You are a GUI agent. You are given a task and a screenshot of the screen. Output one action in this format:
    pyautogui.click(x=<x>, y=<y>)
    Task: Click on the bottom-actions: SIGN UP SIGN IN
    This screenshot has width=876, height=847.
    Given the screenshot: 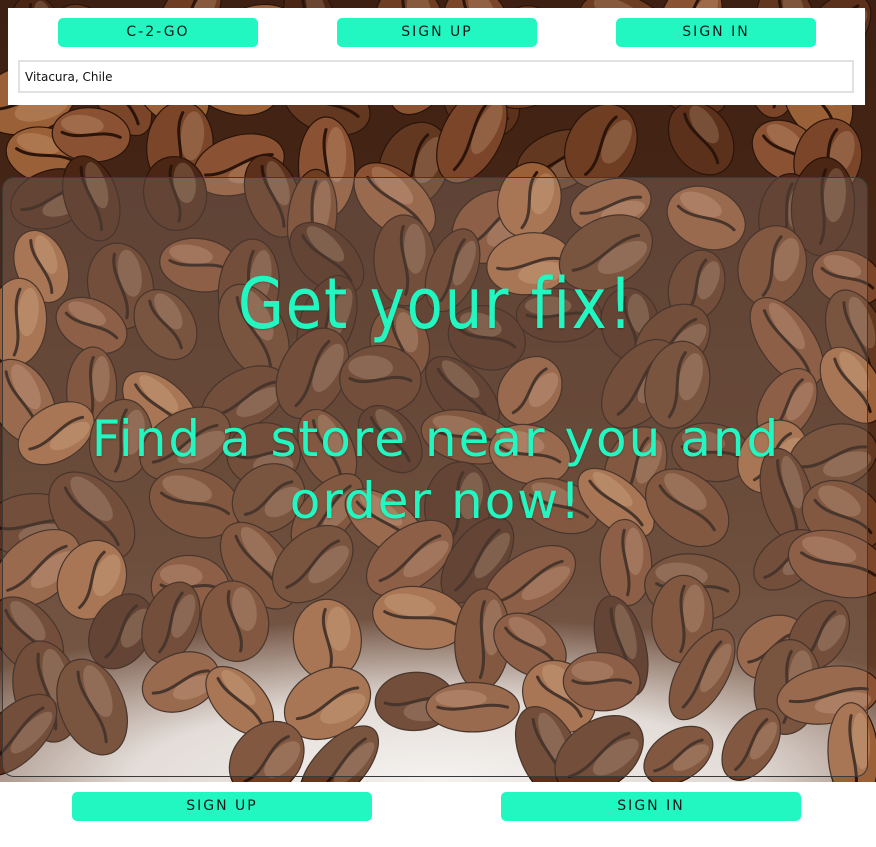 What is the action you would take?
    pyautogui.click(x=438, y=814)
    